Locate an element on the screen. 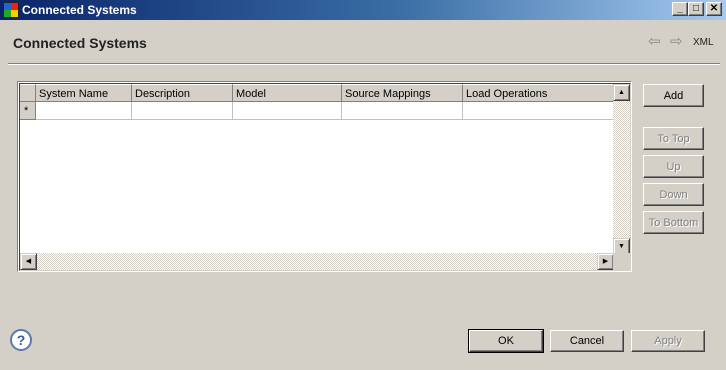 The image size is (726, 370). to-top-button: To Top is located at coordinates (673, 138).